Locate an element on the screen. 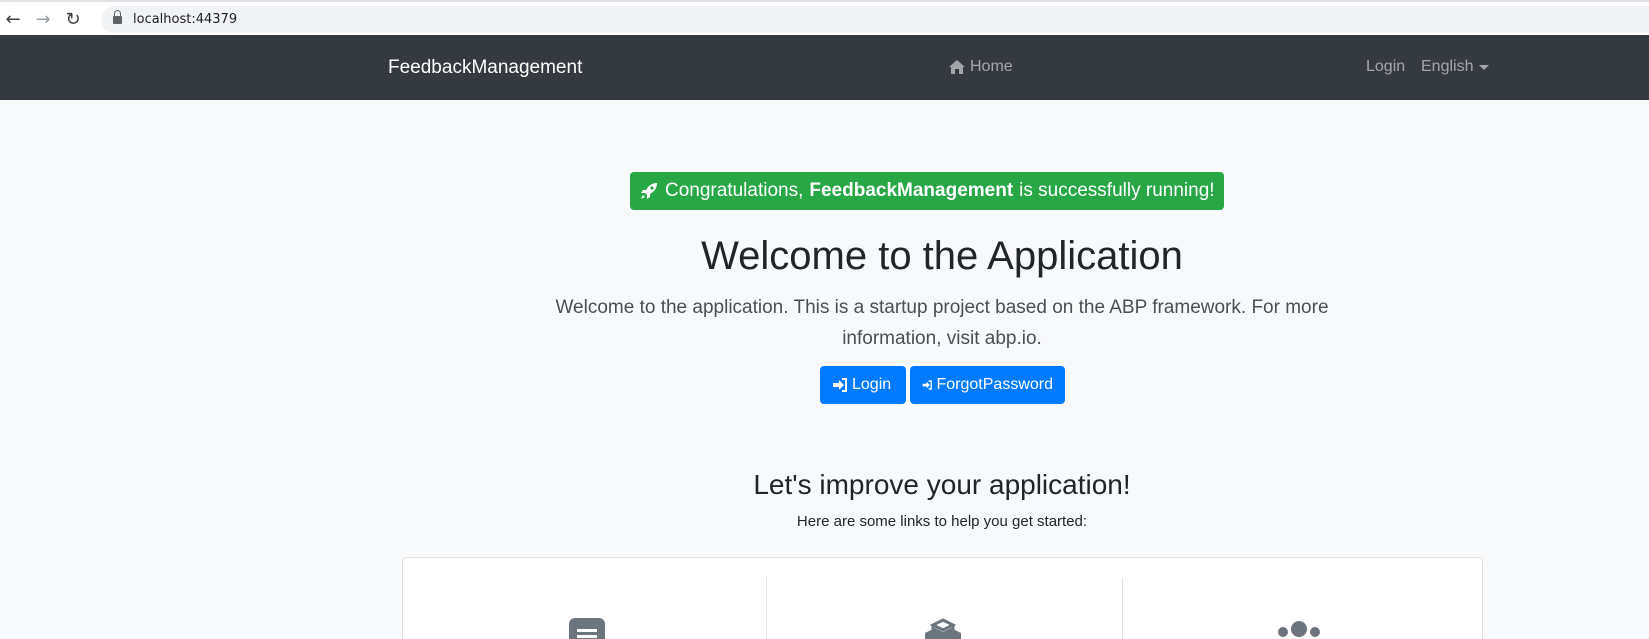 The image size is (1649, 639). login-button: Login is located at coordinates (863, 385).